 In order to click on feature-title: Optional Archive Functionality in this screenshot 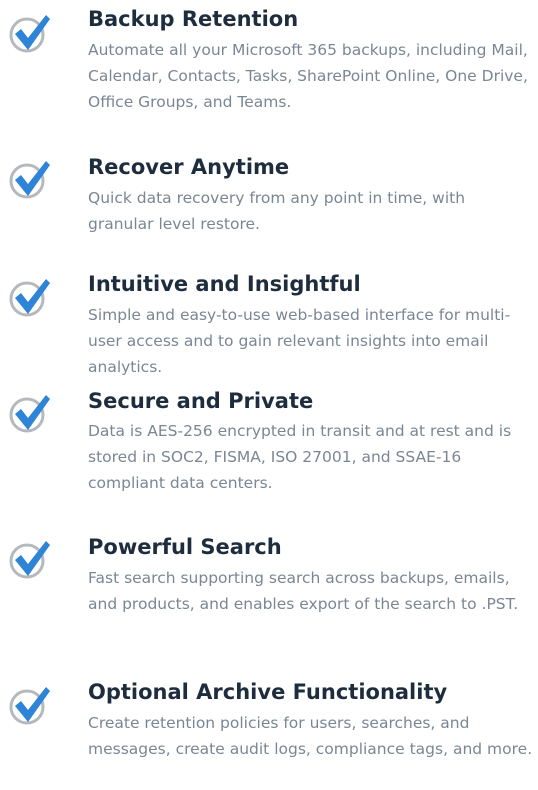, I will do `click(268, 692)`.